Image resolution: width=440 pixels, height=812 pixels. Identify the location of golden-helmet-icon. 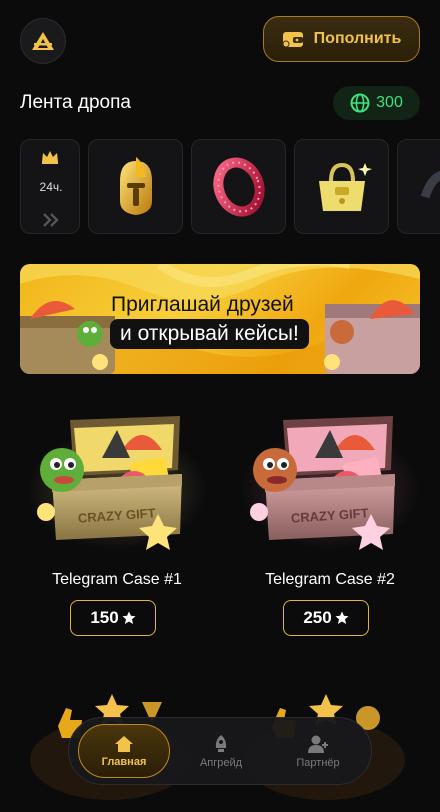
(135, 185).